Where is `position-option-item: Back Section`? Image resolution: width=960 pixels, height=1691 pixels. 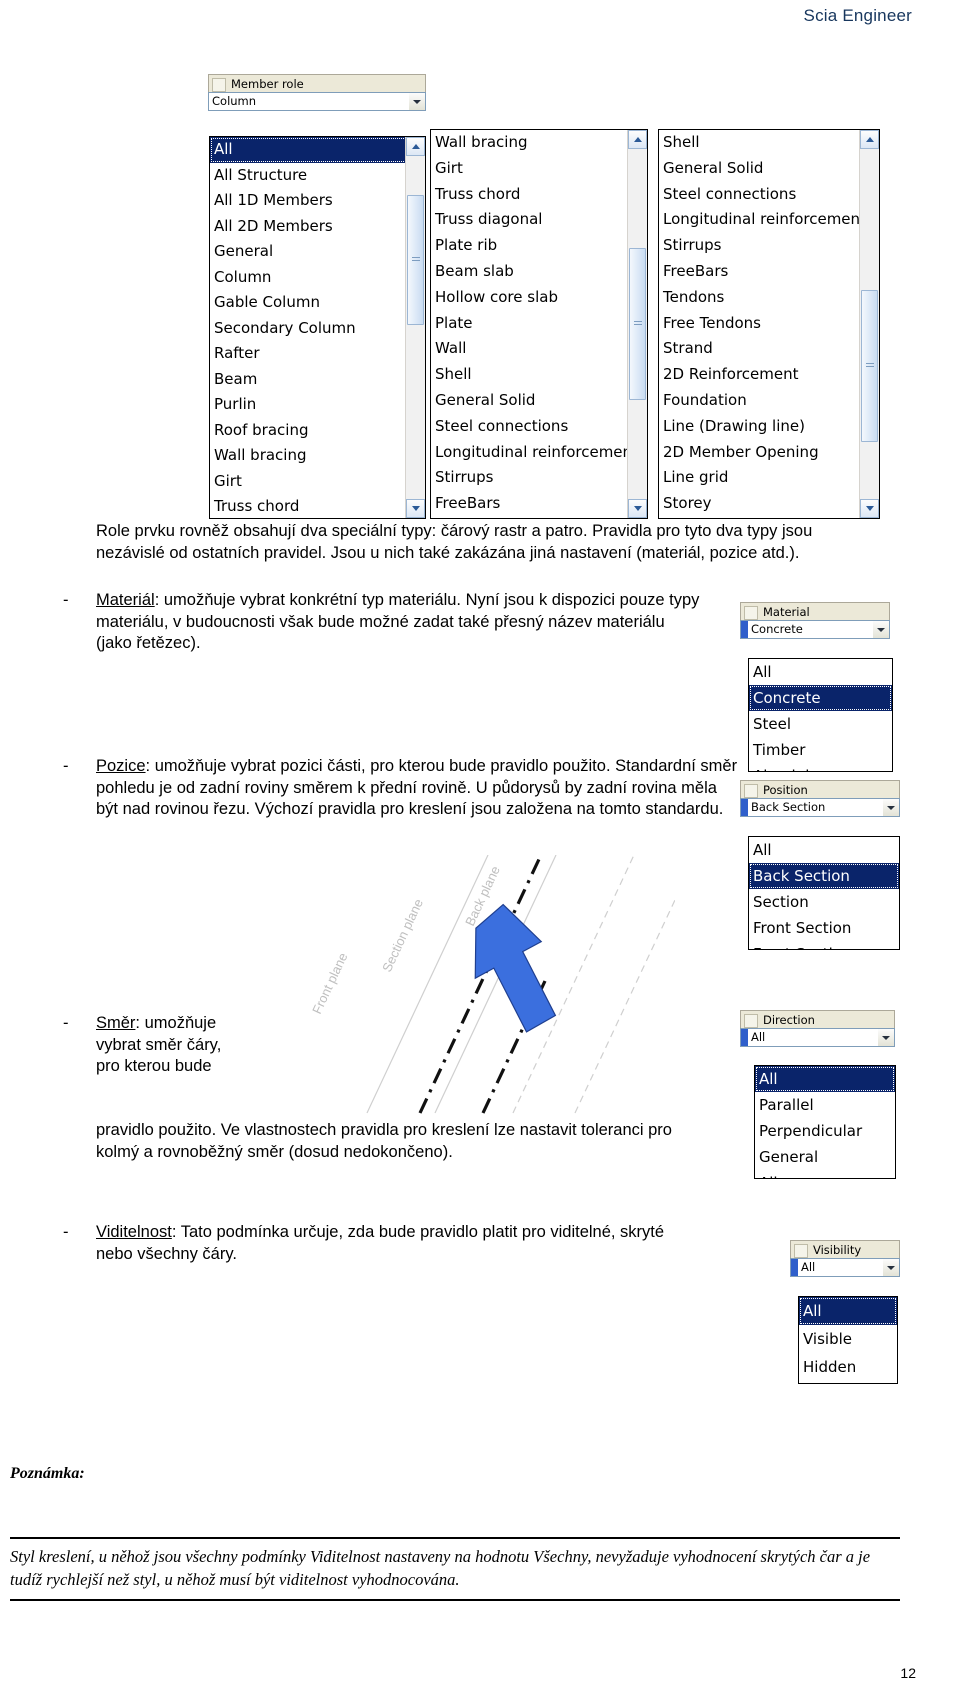
position-option-item: Back Section is located at coordinates (824, 876).